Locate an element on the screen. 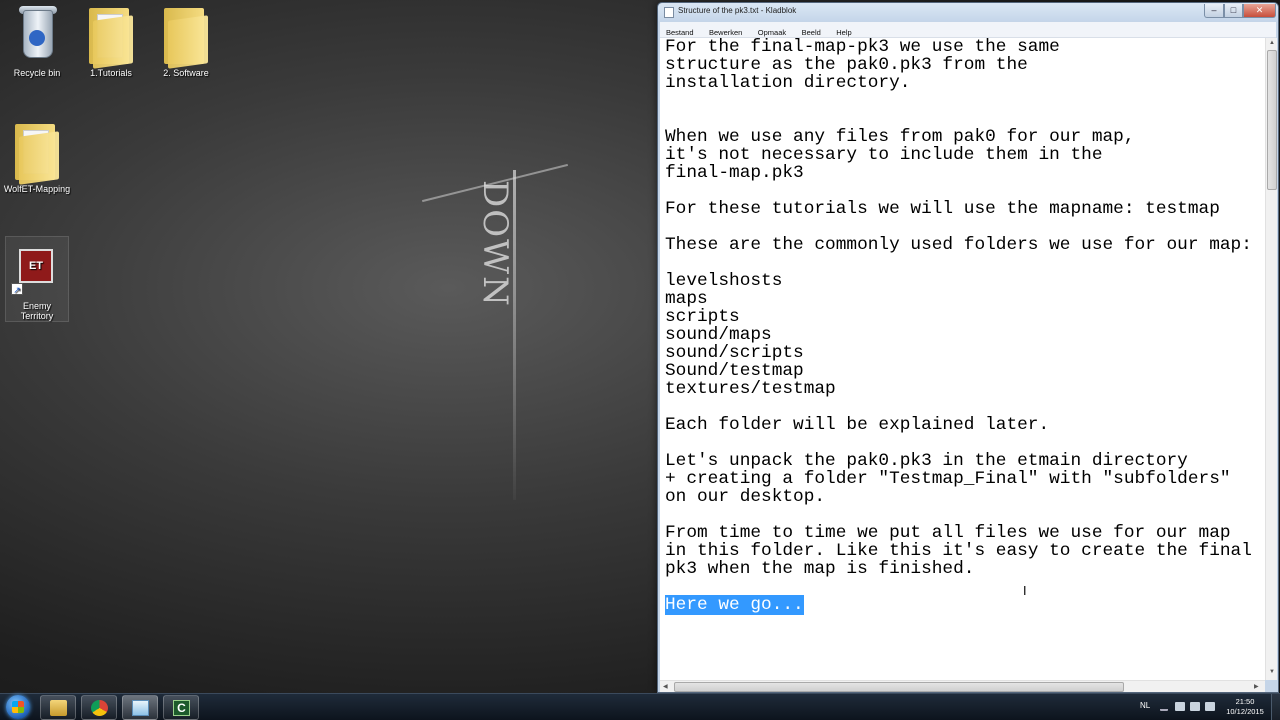  text-cursor-icon: I is located at coordinates (1025, 591).